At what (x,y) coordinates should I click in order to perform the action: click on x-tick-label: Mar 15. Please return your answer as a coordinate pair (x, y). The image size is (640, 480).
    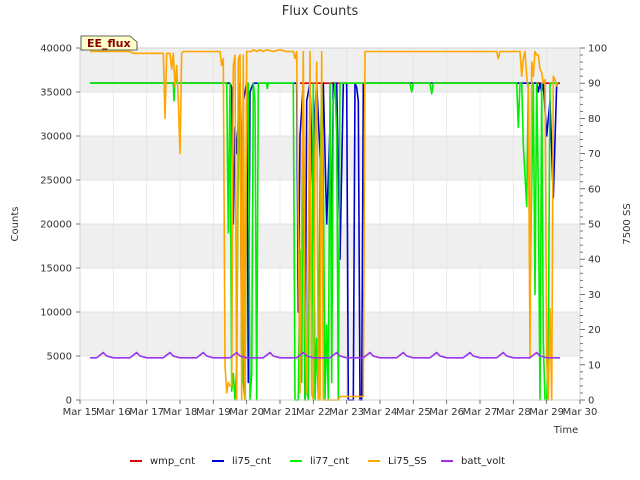
    Looking at the image, I should click on (80, 412).